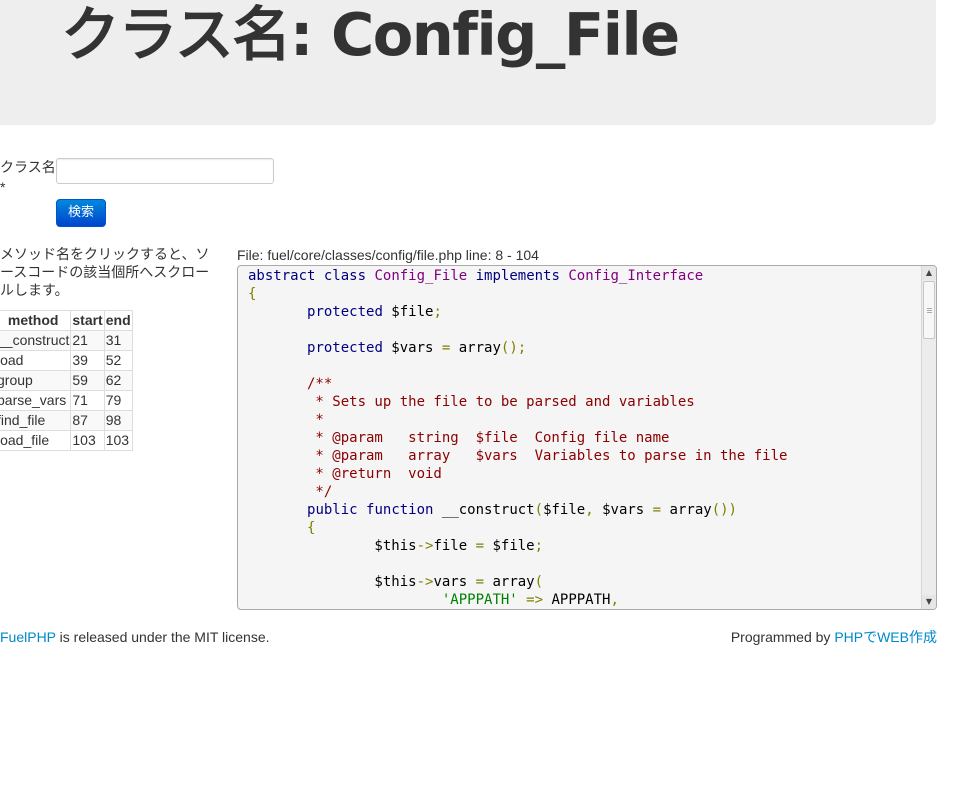  Describe the element at coordinates (118, 440) in the screenshot. I see `method-end: 103` at that location.